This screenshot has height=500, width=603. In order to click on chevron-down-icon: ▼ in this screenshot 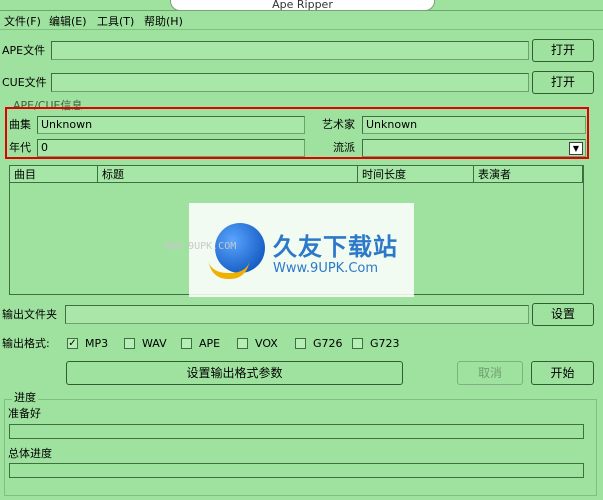, I will do `click(576, 148)`.